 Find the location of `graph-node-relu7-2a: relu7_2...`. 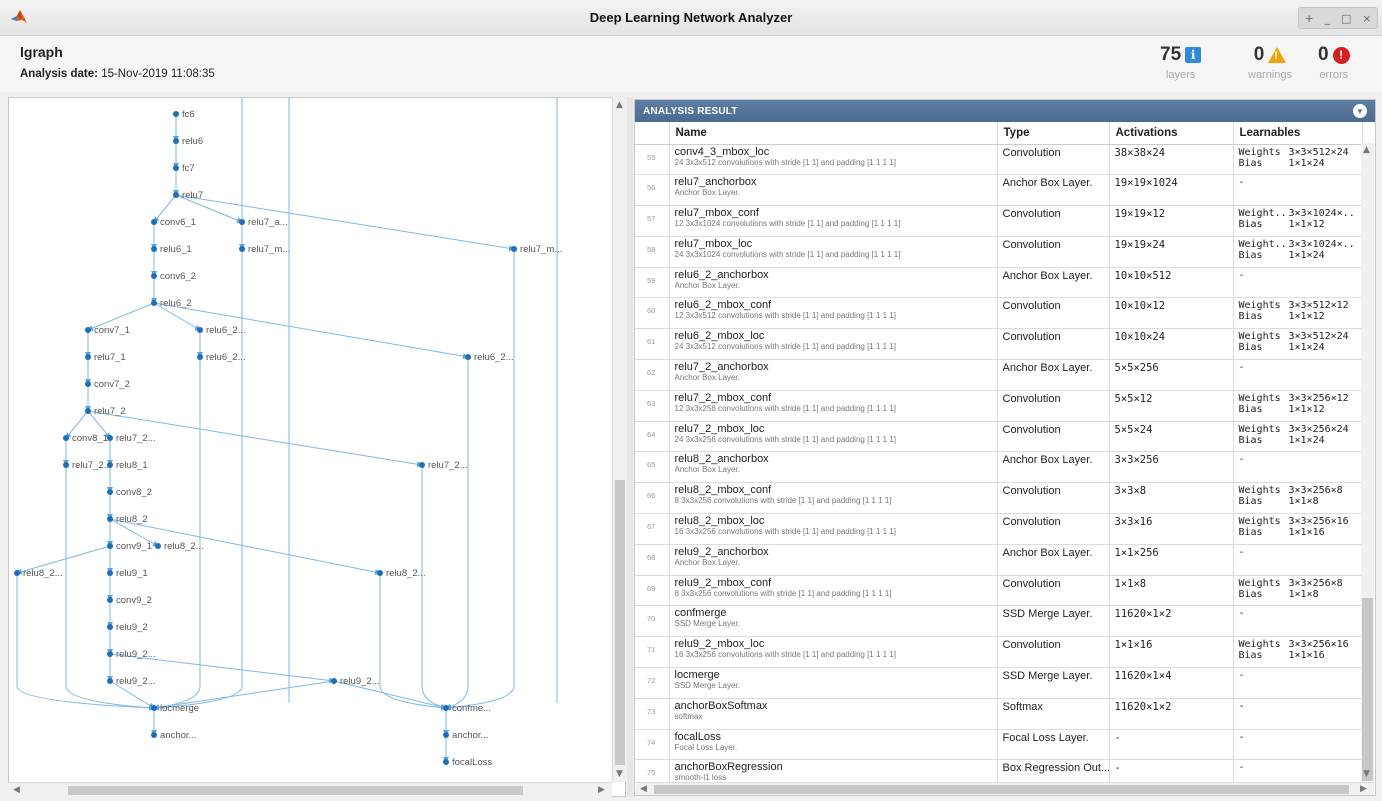

graph-node-relu7-2a: relu7_2... is located at coordinates (131, 438).